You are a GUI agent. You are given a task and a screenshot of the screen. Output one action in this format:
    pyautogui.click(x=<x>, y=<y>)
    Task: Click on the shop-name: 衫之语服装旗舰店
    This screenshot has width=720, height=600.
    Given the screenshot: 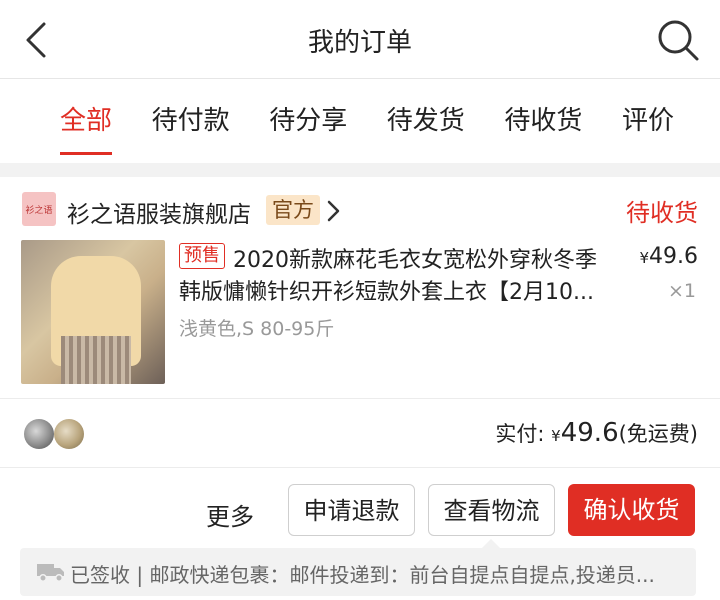 What is the action you would take?
    pyautogui.click(x=159, y=212)
    